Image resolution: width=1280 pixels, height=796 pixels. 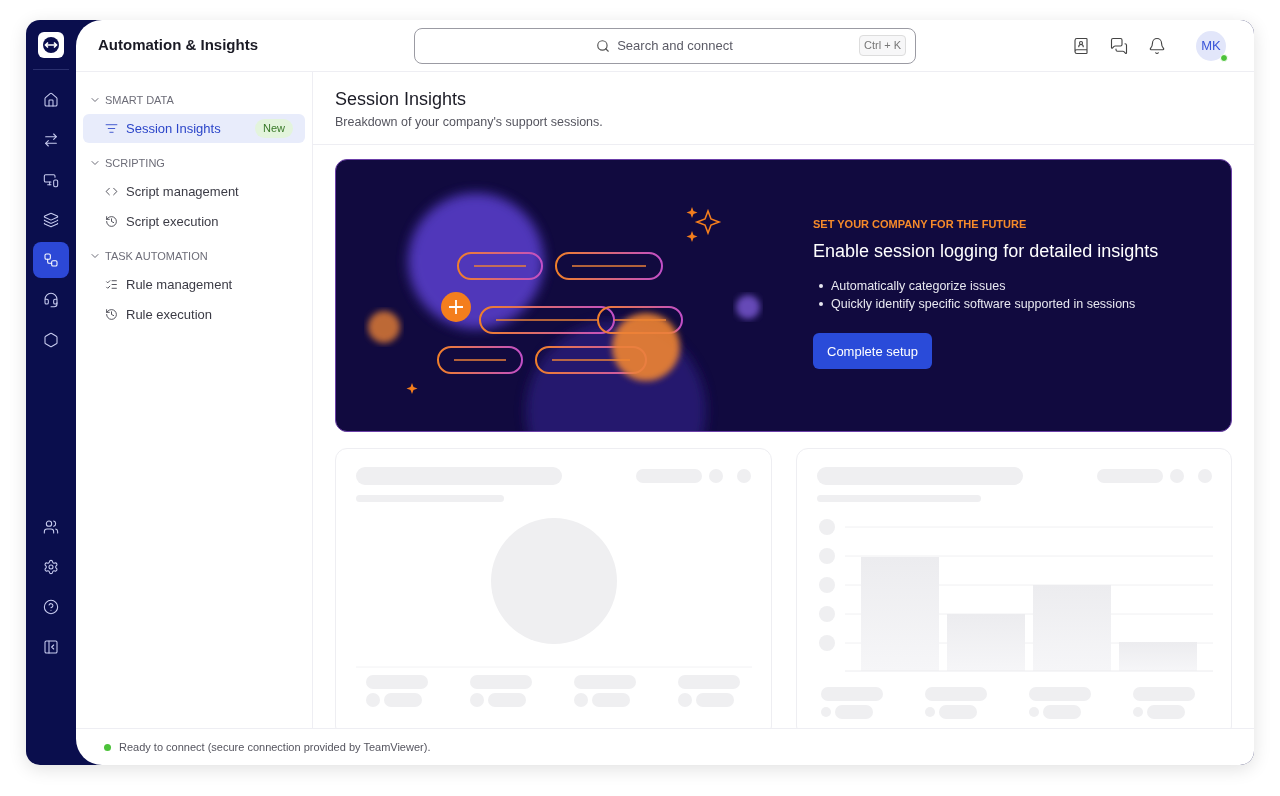 I want to click on settings-icon, so click(x=51, y=567).